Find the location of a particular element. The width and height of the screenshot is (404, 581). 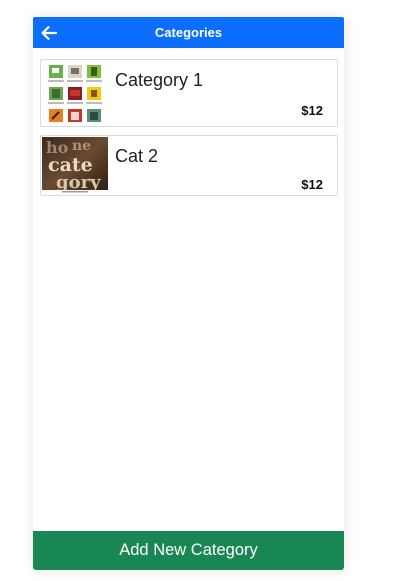

arrow-left-icon is located at coordinates (49, 32).